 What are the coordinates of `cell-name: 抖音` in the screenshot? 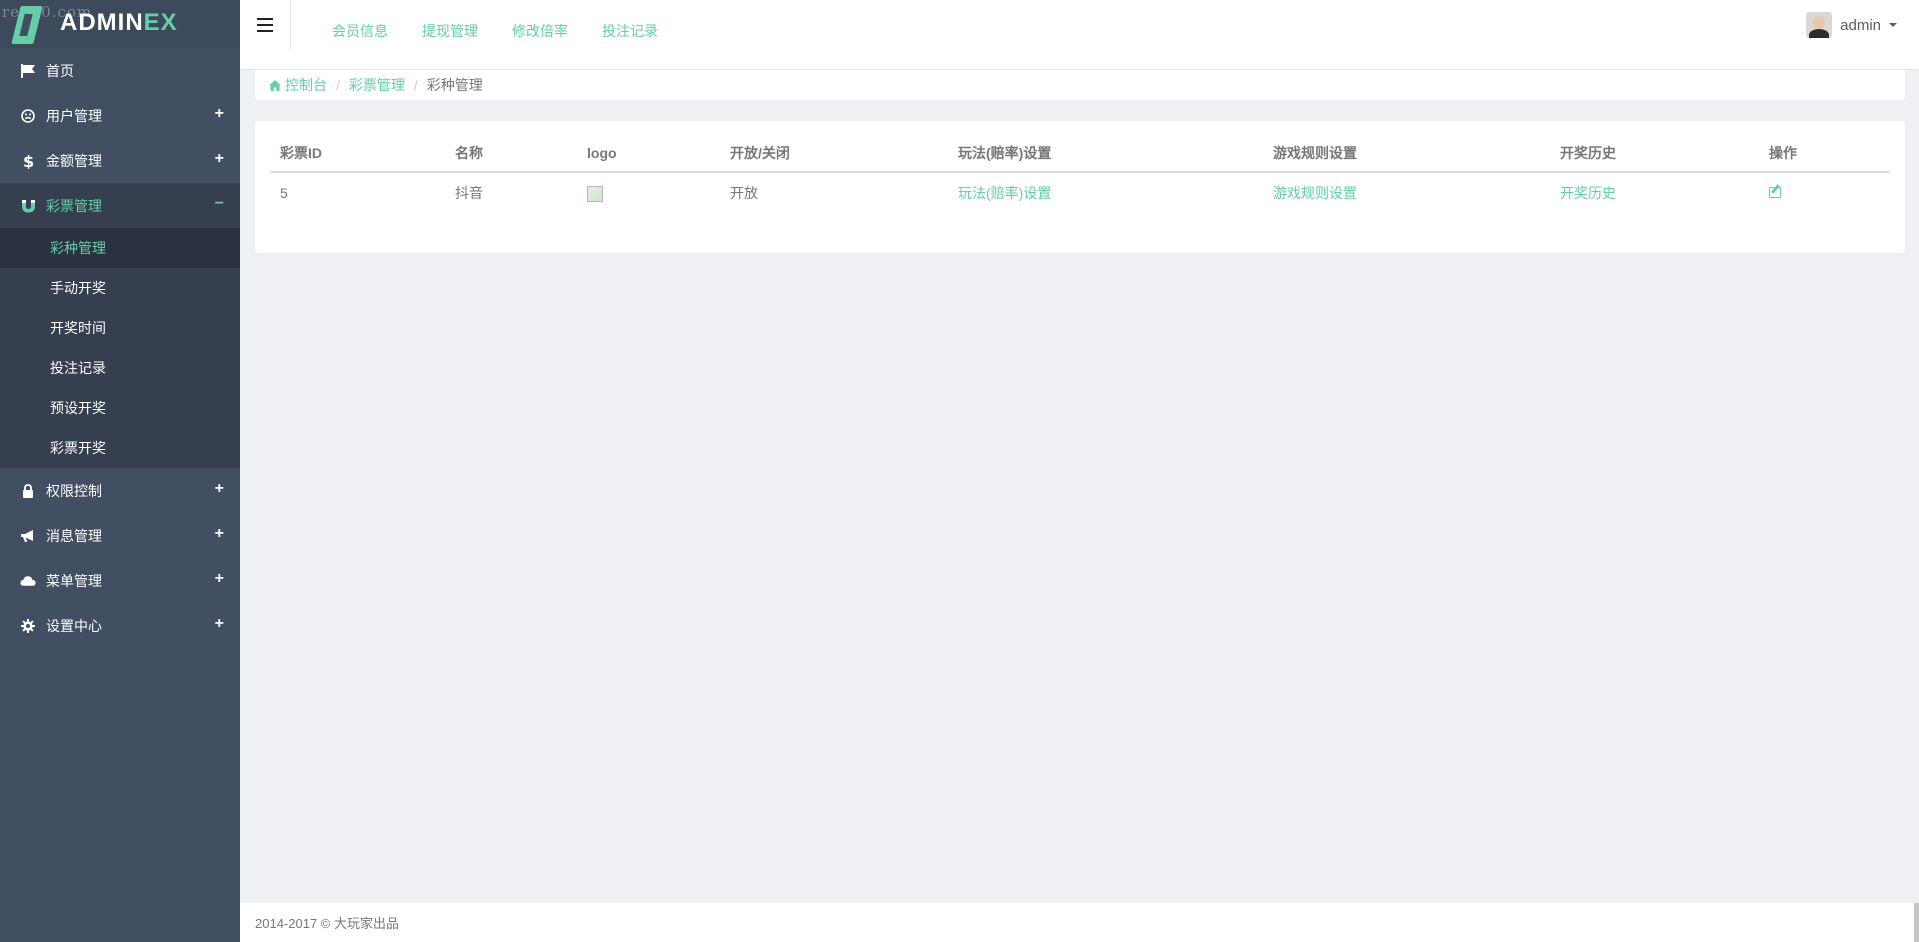 It's located at (469, 193).